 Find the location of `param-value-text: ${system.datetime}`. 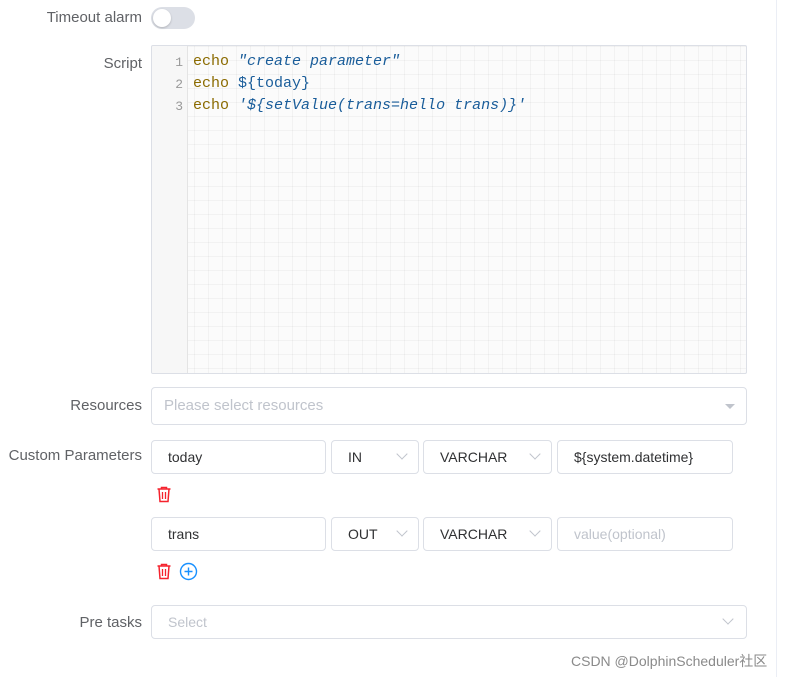

param-value-text: ${system.datetime} is located at coordinates (634, 457).